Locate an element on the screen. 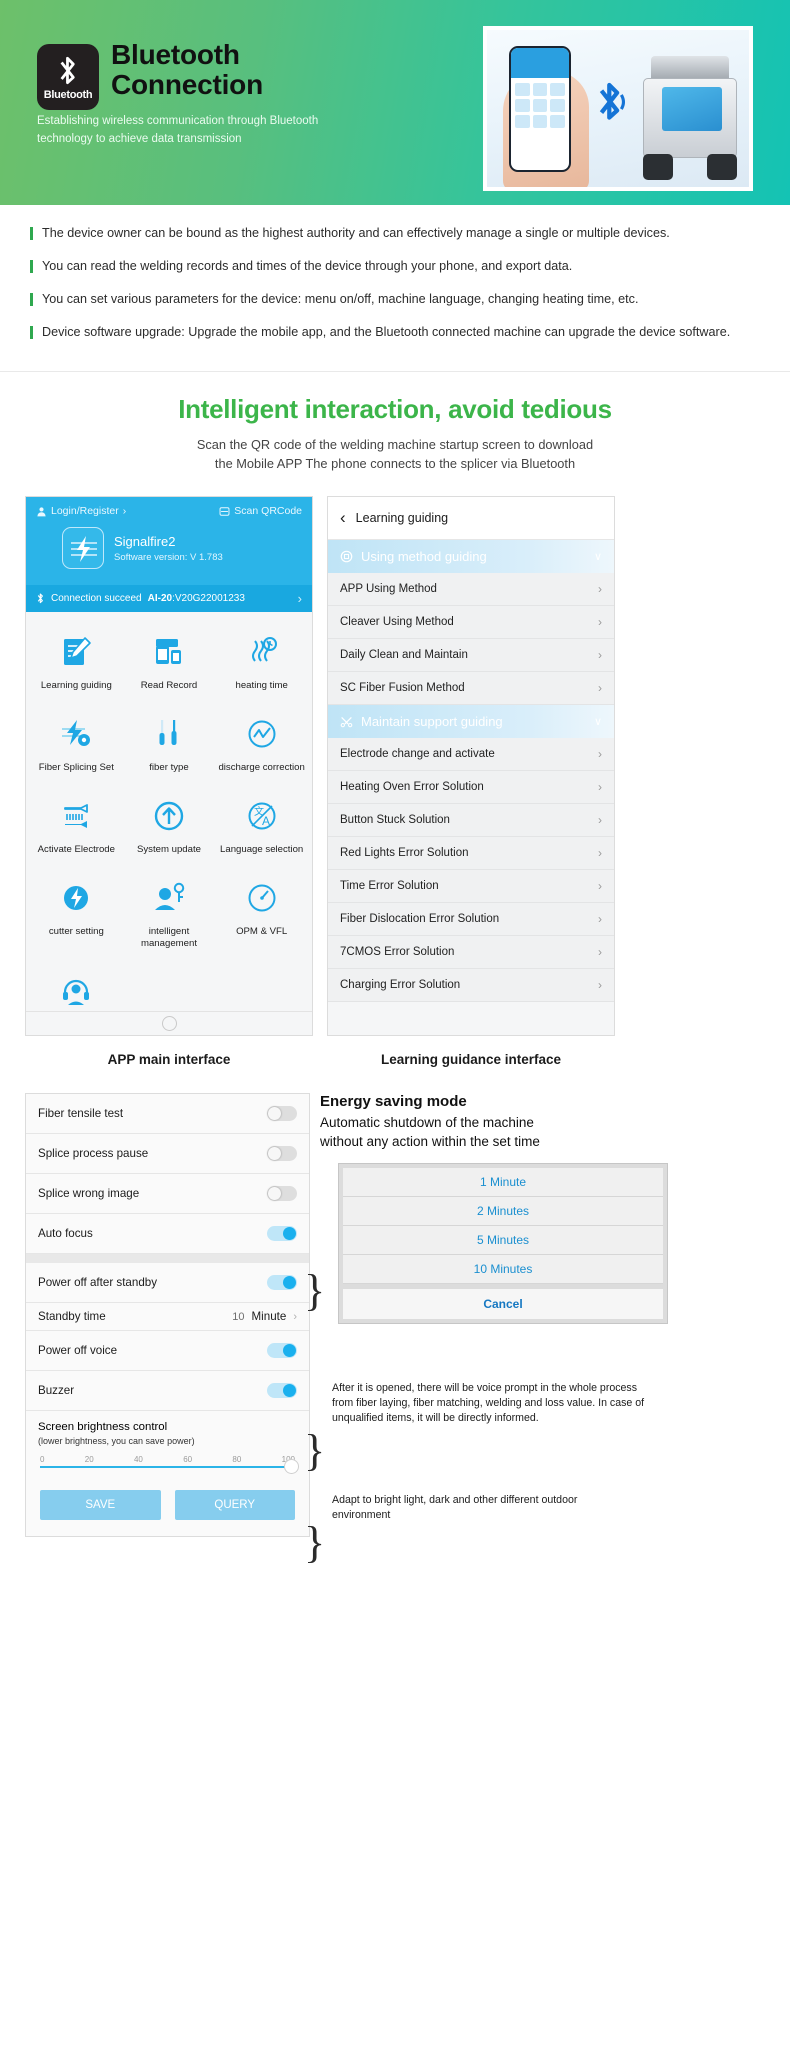 This screenshot has height=2046, width=790. splicer-foot-right is located at coordinates (722, 167).